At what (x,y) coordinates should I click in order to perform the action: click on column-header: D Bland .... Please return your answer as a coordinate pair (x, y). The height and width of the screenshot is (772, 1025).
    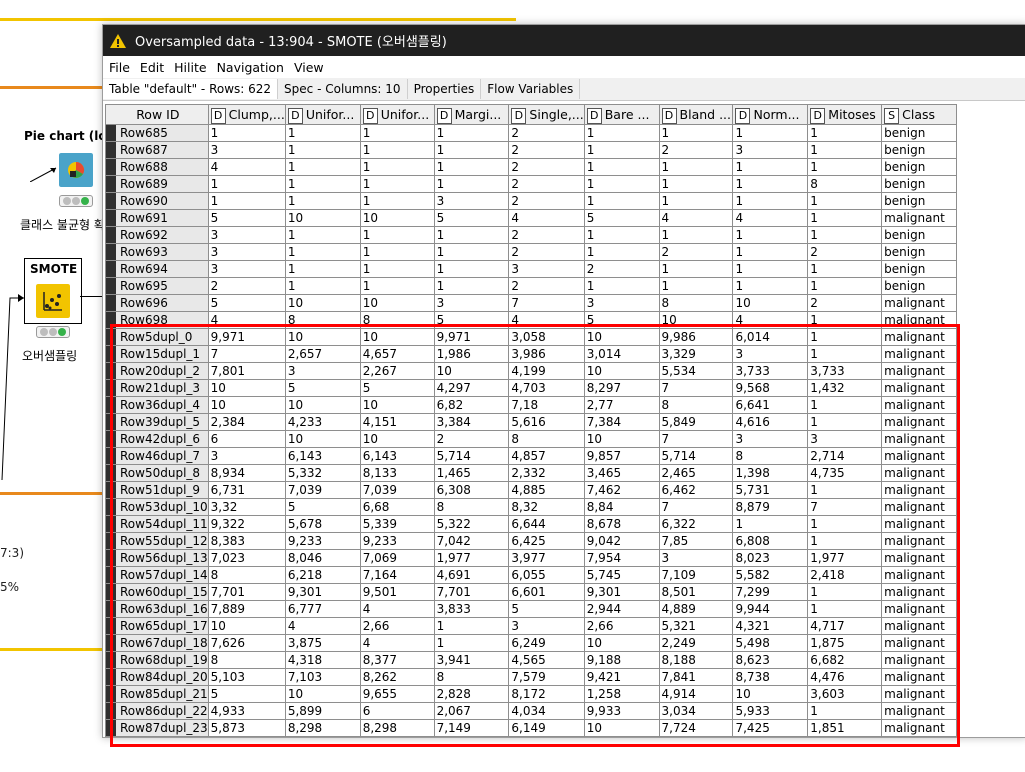
    Looking at the image, I should click on (696, 114).